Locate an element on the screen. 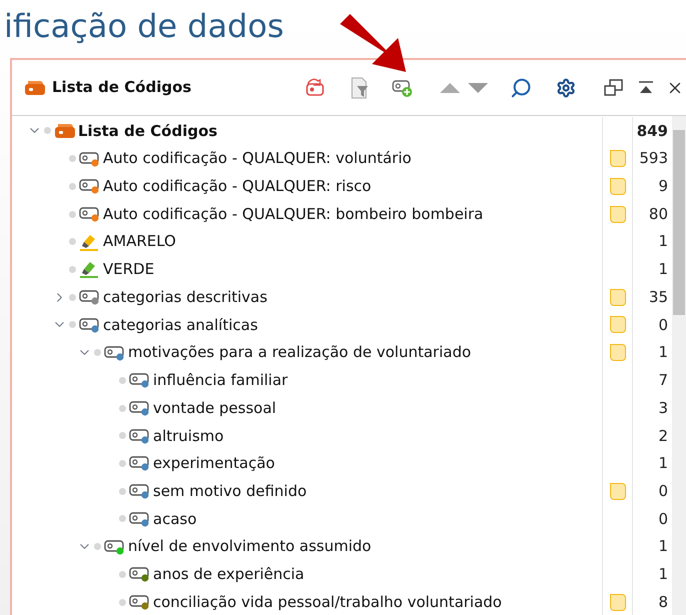  code-label: Lista de Códigos is located at coordinates (148, 131).